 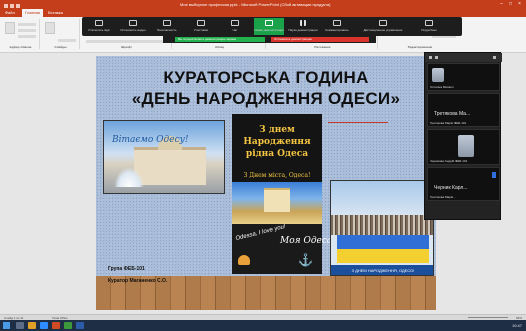 I want to click on red-underline, so click(x=358, y=122).